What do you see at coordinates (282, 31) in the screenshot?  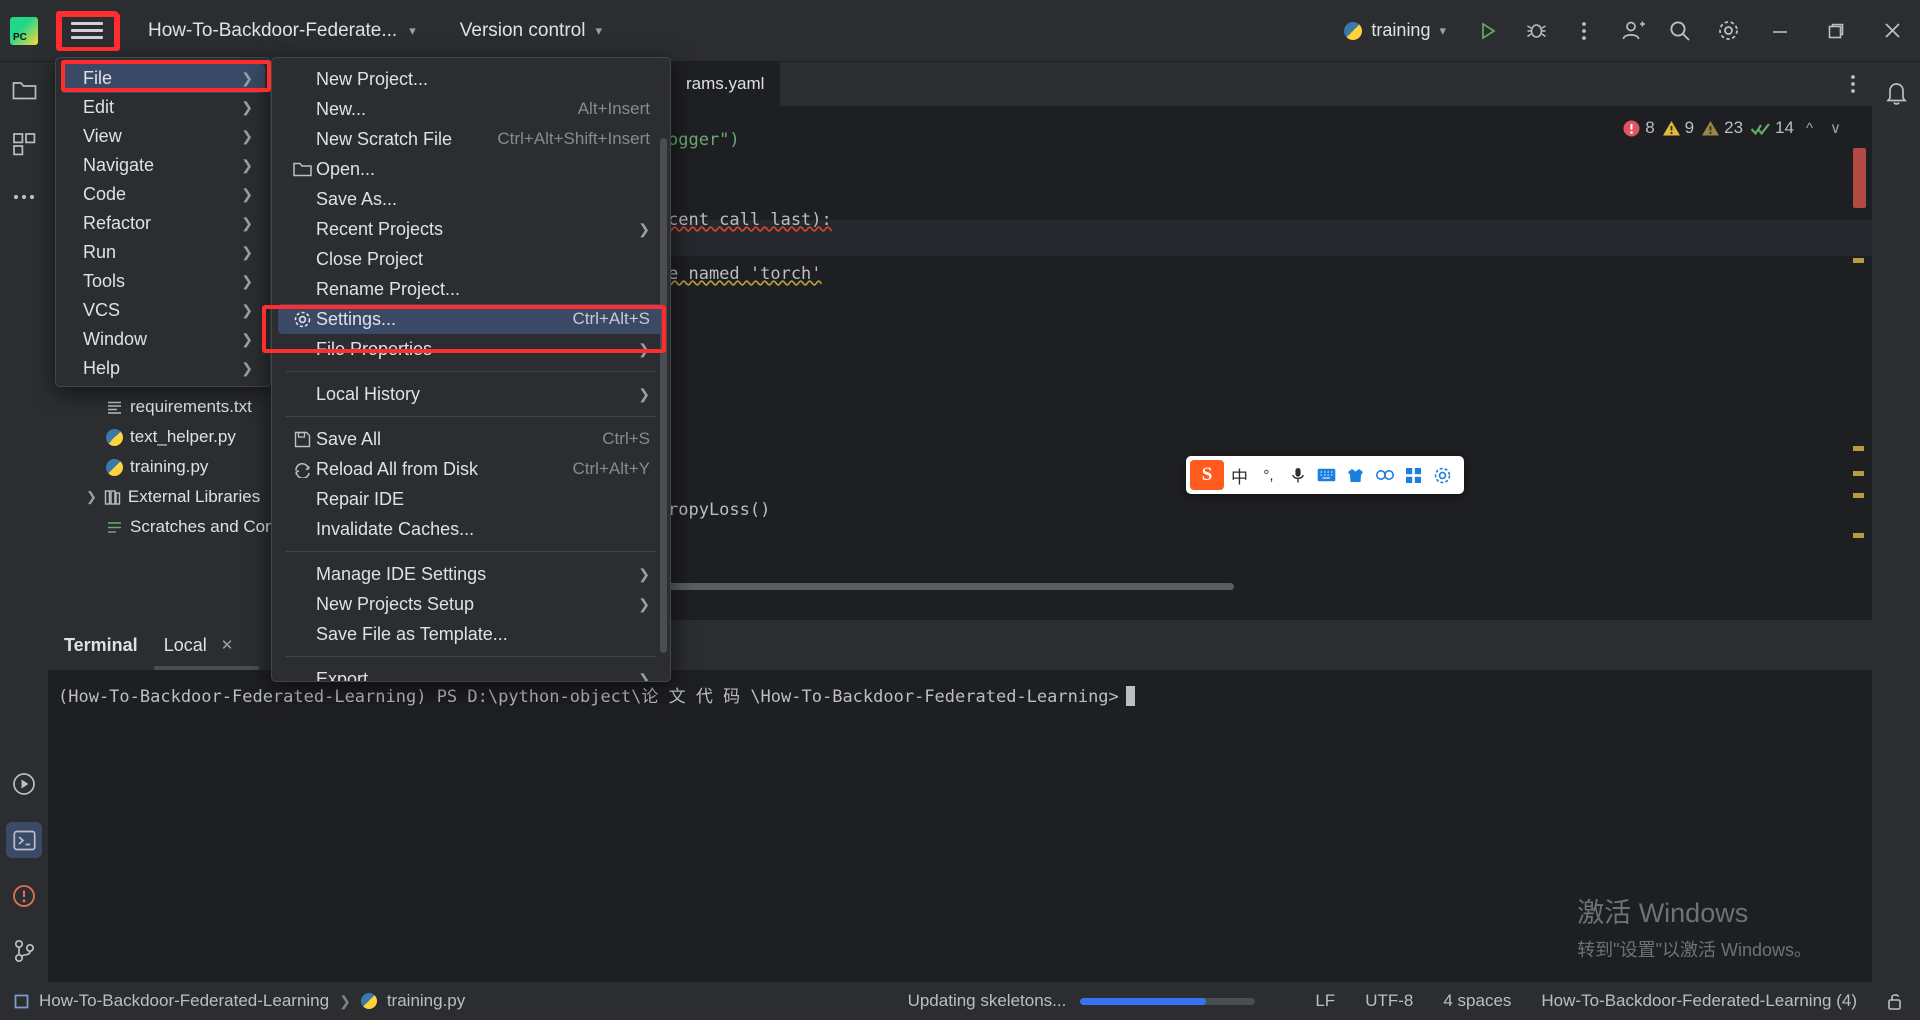 I see `project-name-dropdown: How-To-Backdoor-Federate... ▾` at bounding box center [282, 31].